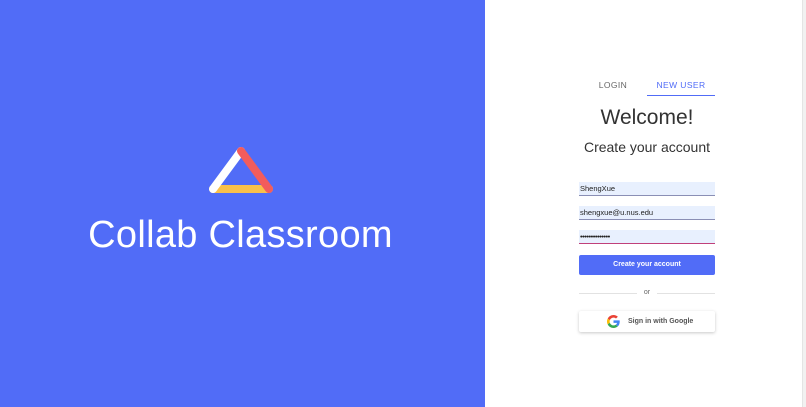  I want to click on google-signin-button: Sign in with Google, so click(647, 321).